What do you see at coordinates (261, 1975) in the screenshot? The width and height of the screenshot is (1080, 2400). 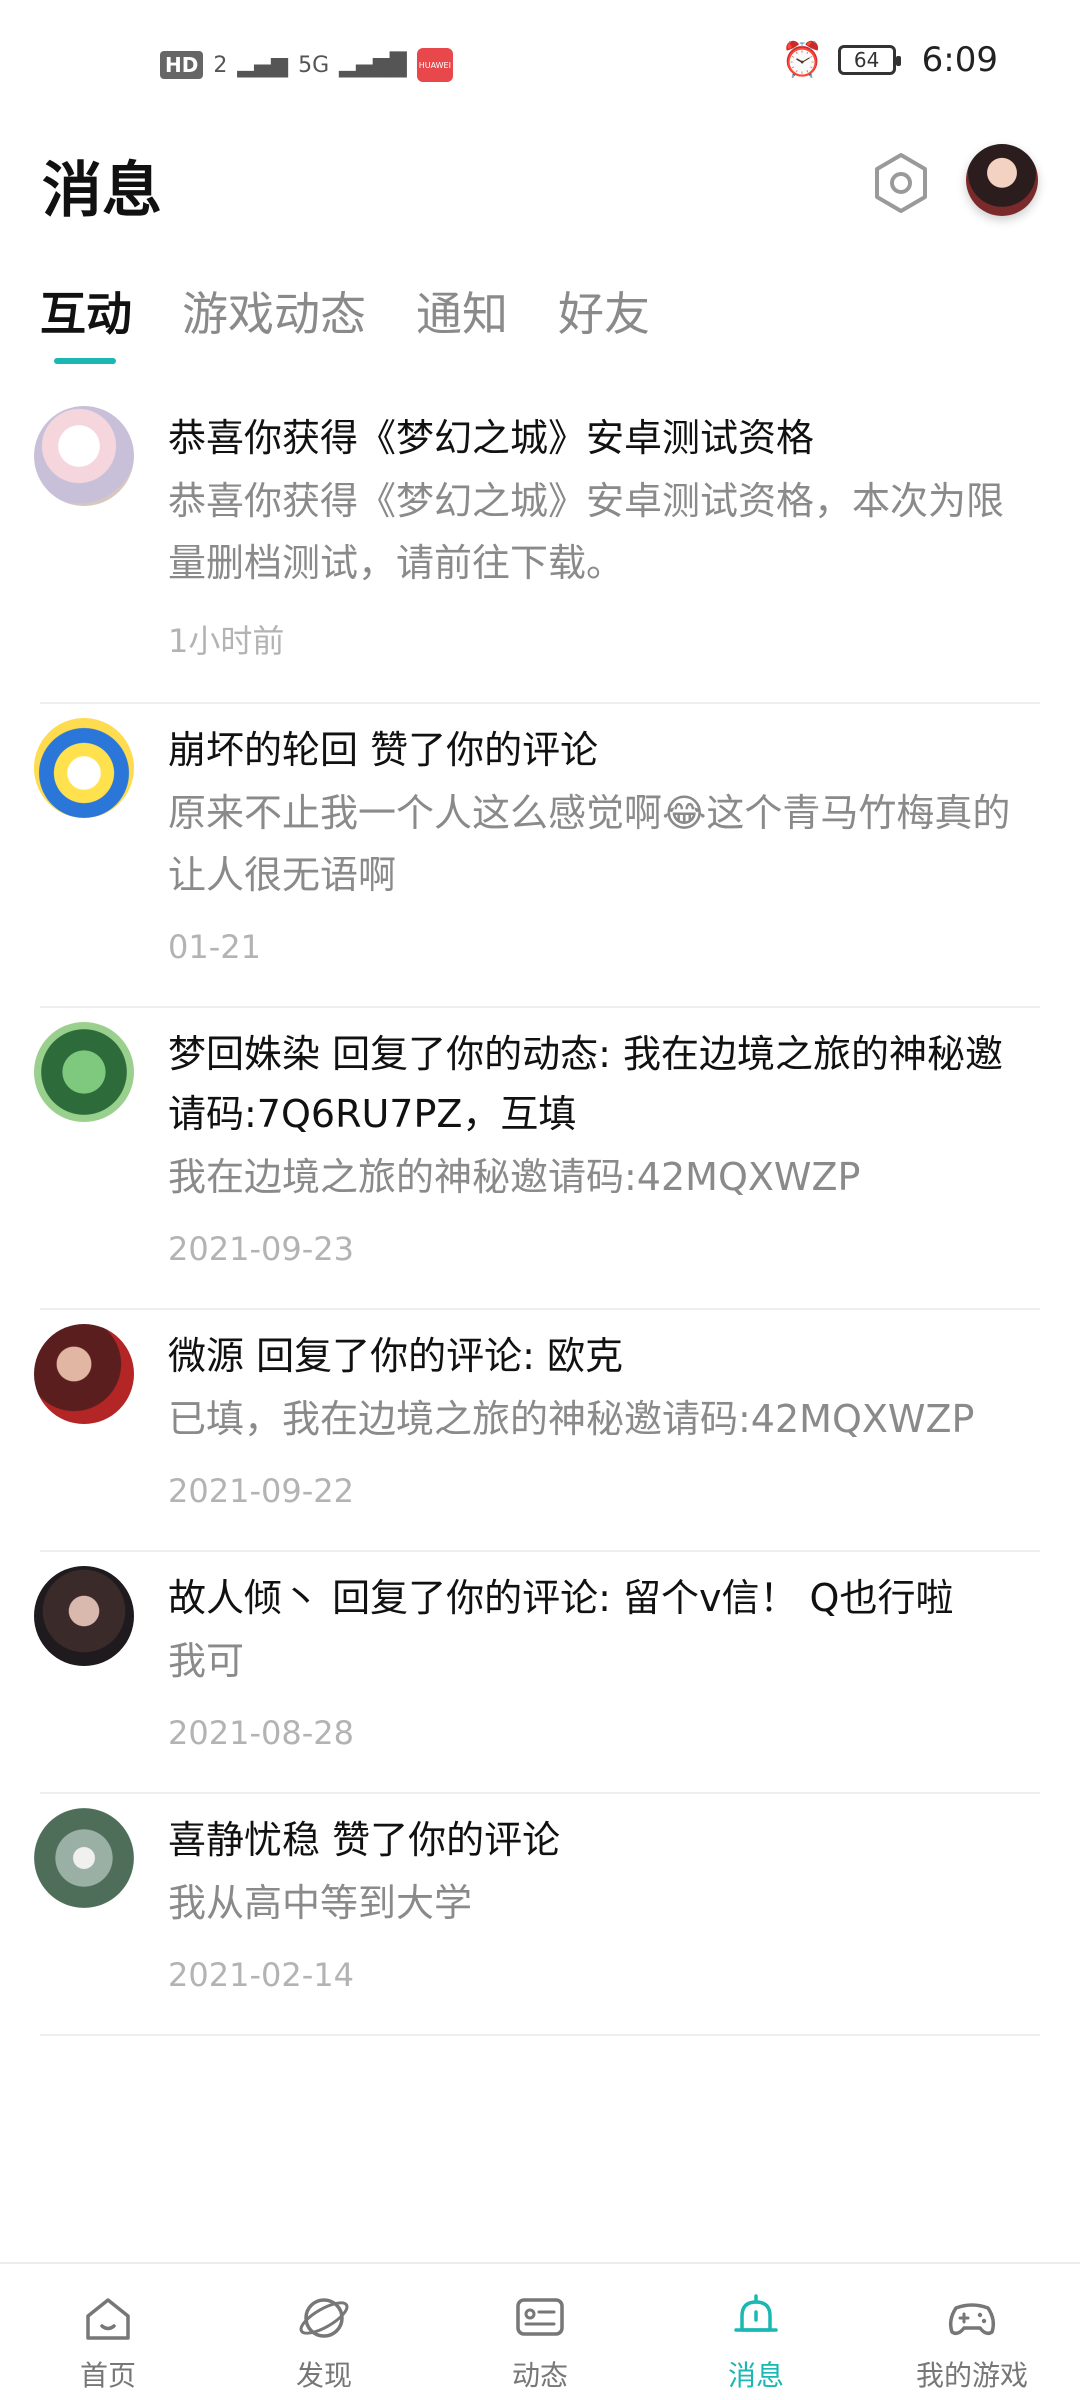 I see `message-time: 2021-02-14` at bounding box center [261, 1975].